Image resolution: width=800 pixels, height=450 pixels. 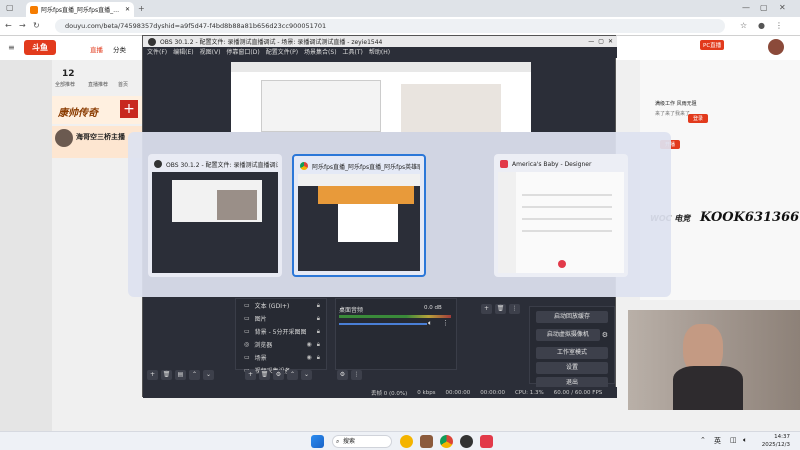 What do you see at coordinates (342, 375) in the screenshot?
I see `mixer-settings-button: ⚙︎` at bounding box center [342, 375].